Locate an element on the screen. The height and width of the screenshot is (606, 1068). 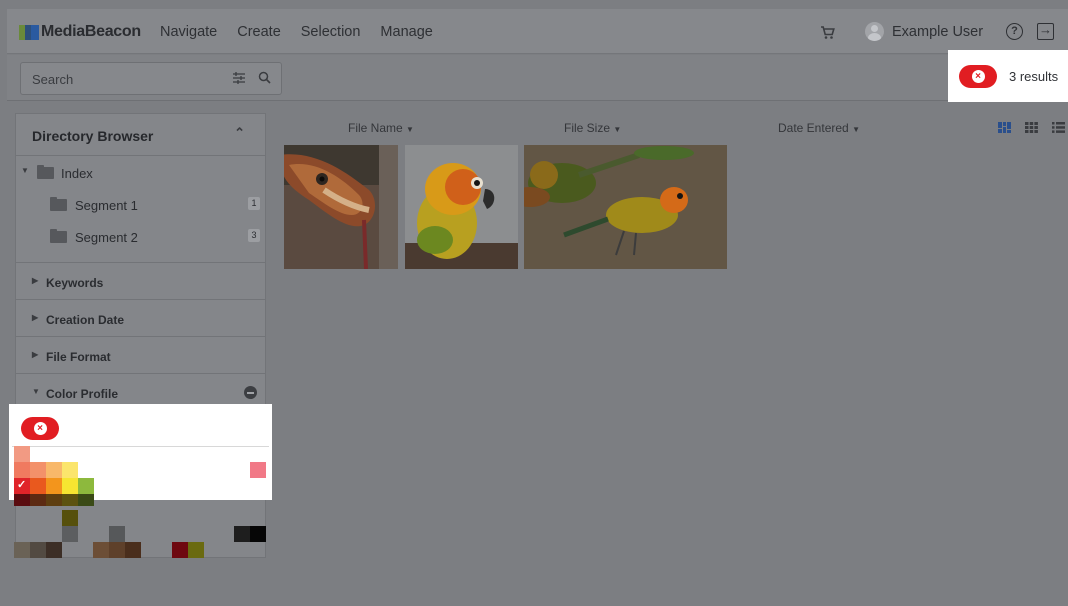
count-badge: 1 is located at coordinates (254, 203).